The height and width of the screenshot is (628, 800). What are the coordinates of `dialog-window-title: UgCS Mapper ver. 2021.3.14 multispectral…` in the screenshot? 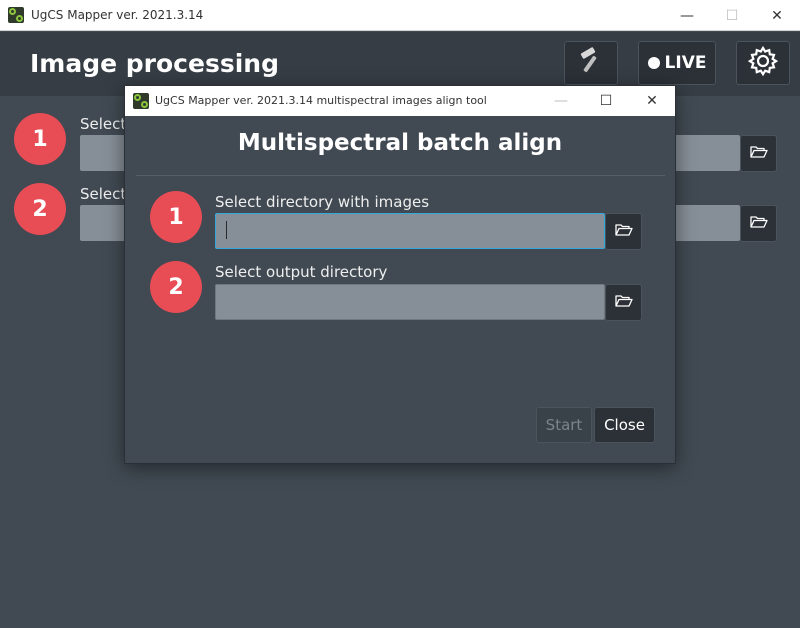 It's located at (321, 100).